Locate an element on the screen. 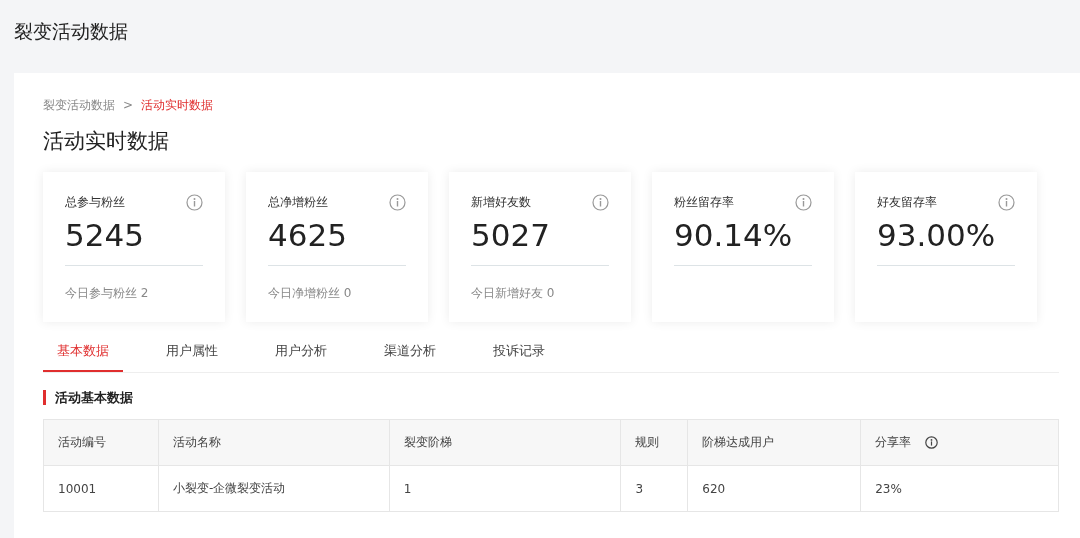 This screenshot has height=538, width=1080. table-cell: 23% is located at coordinates (959, 488).